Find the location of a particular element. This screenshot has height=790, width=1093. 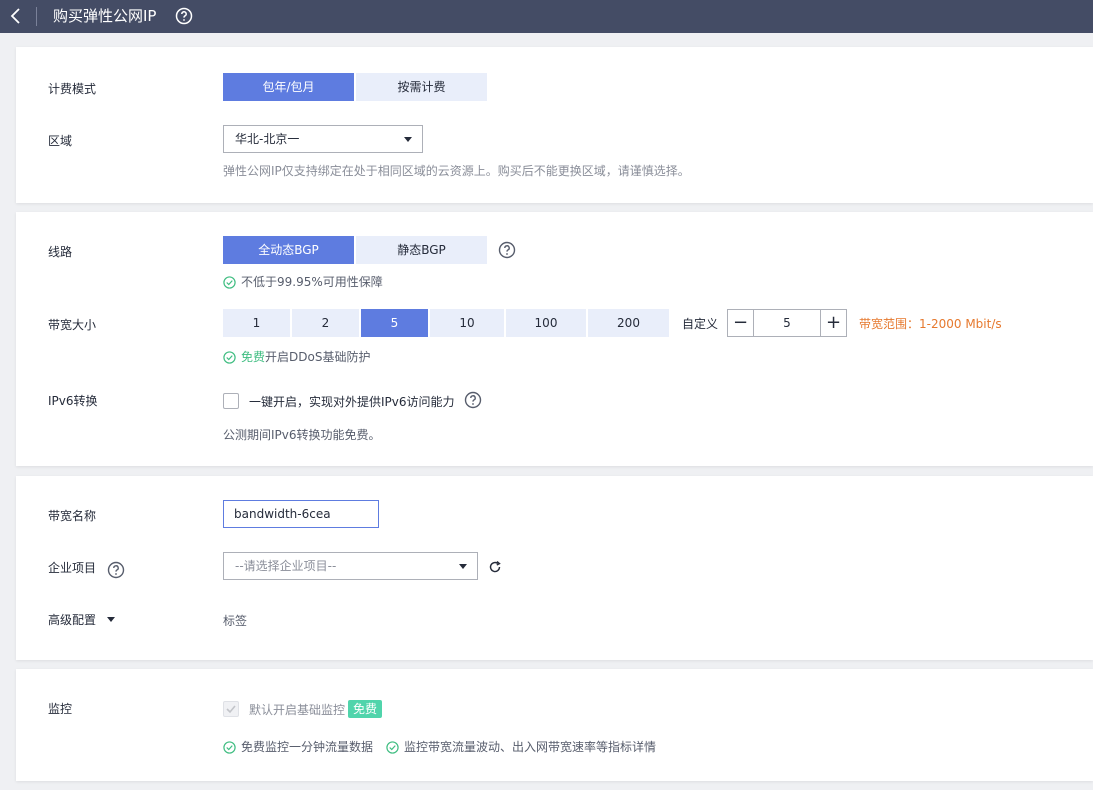

availability-note: 不低于99.95%可用性保障 is located at coordinates (303, 282).